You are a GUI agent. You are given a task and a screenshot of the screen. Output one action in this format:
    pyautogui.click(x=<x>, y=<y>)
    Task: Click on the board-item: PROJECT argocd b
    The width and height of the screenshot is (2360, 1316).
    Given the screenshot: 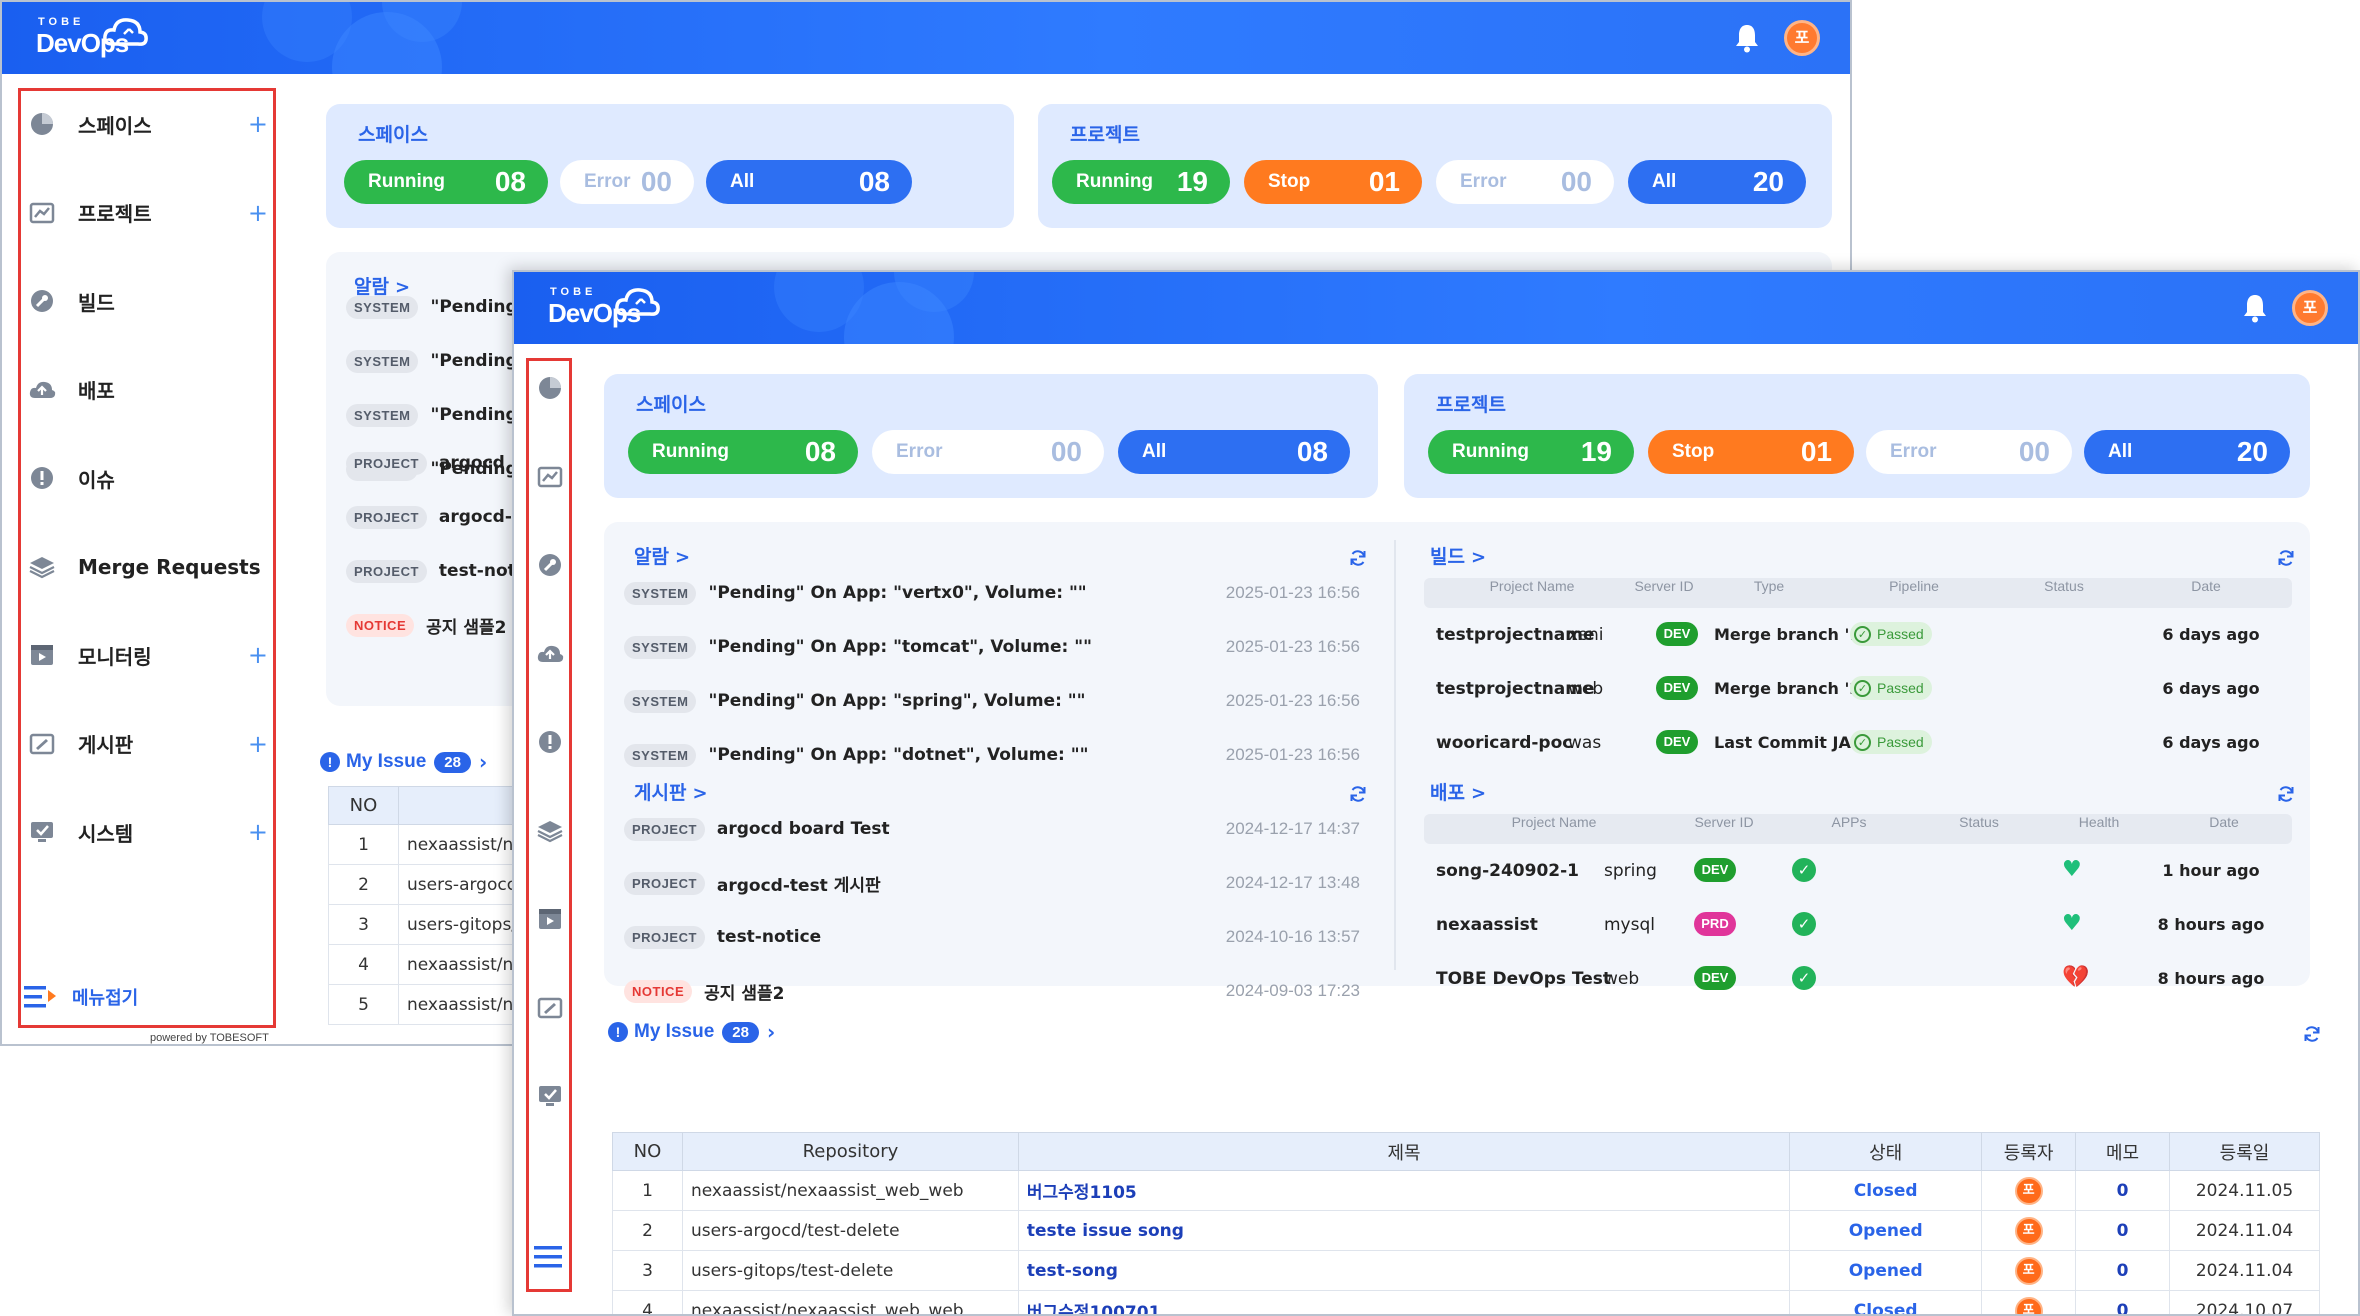 What is the action you would take?
    pyautogui.click(x=434, y=463)
    